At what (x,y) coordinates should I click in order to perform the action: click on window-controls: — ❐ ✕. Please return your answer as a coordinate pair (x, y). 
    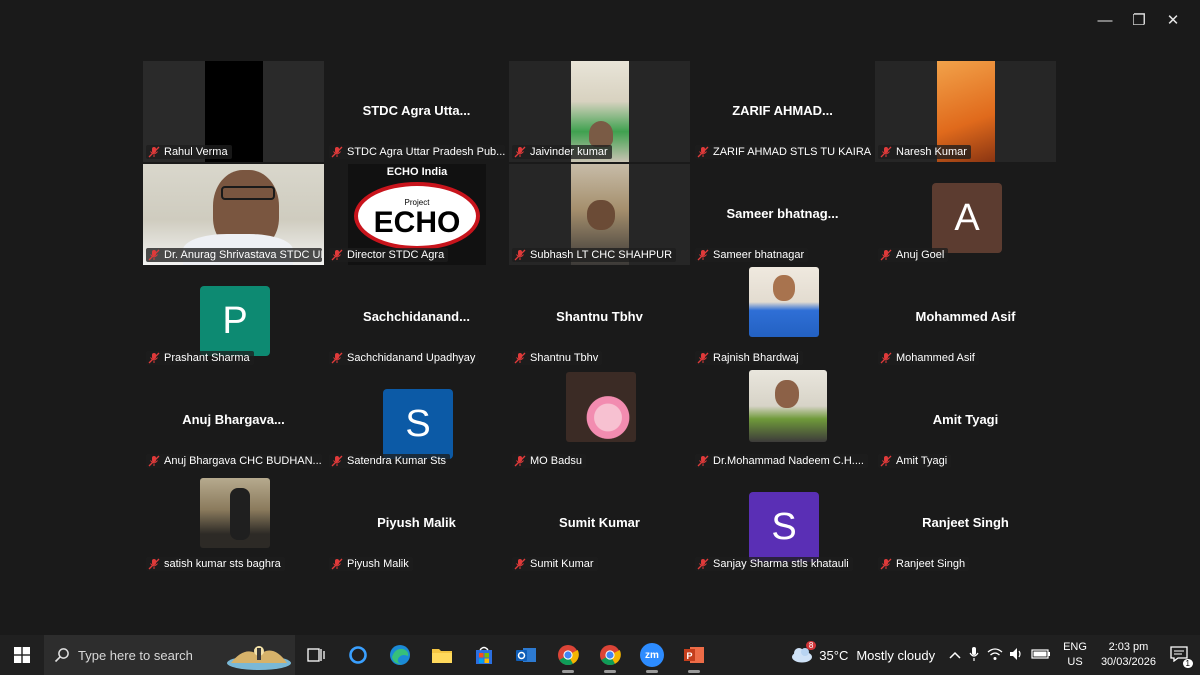
    Looking at the image, I should click on (1139, 20).